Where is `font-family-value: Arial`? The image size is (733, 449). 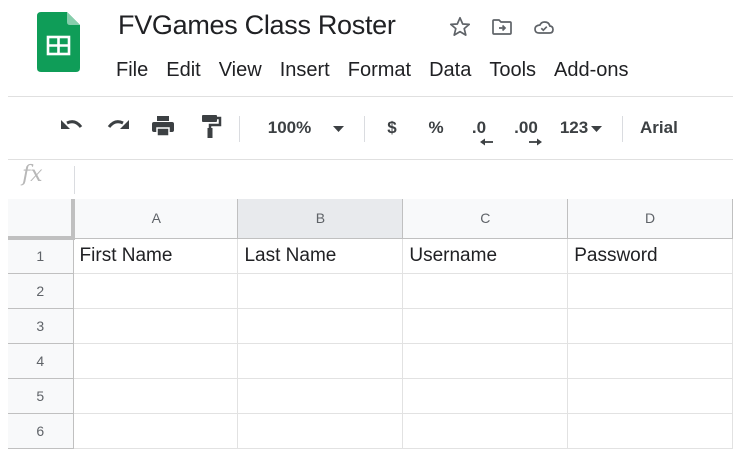
font-family-value: Arial is located at coordinates (659, 127).